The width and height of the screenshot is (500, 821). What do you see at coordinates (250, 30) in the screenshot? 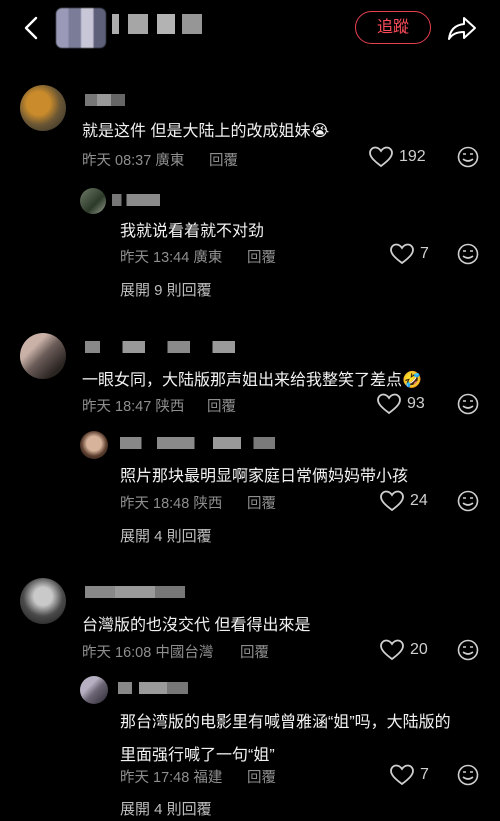
I see `top-bar: 追蹤` at bounding box center [250, 30].